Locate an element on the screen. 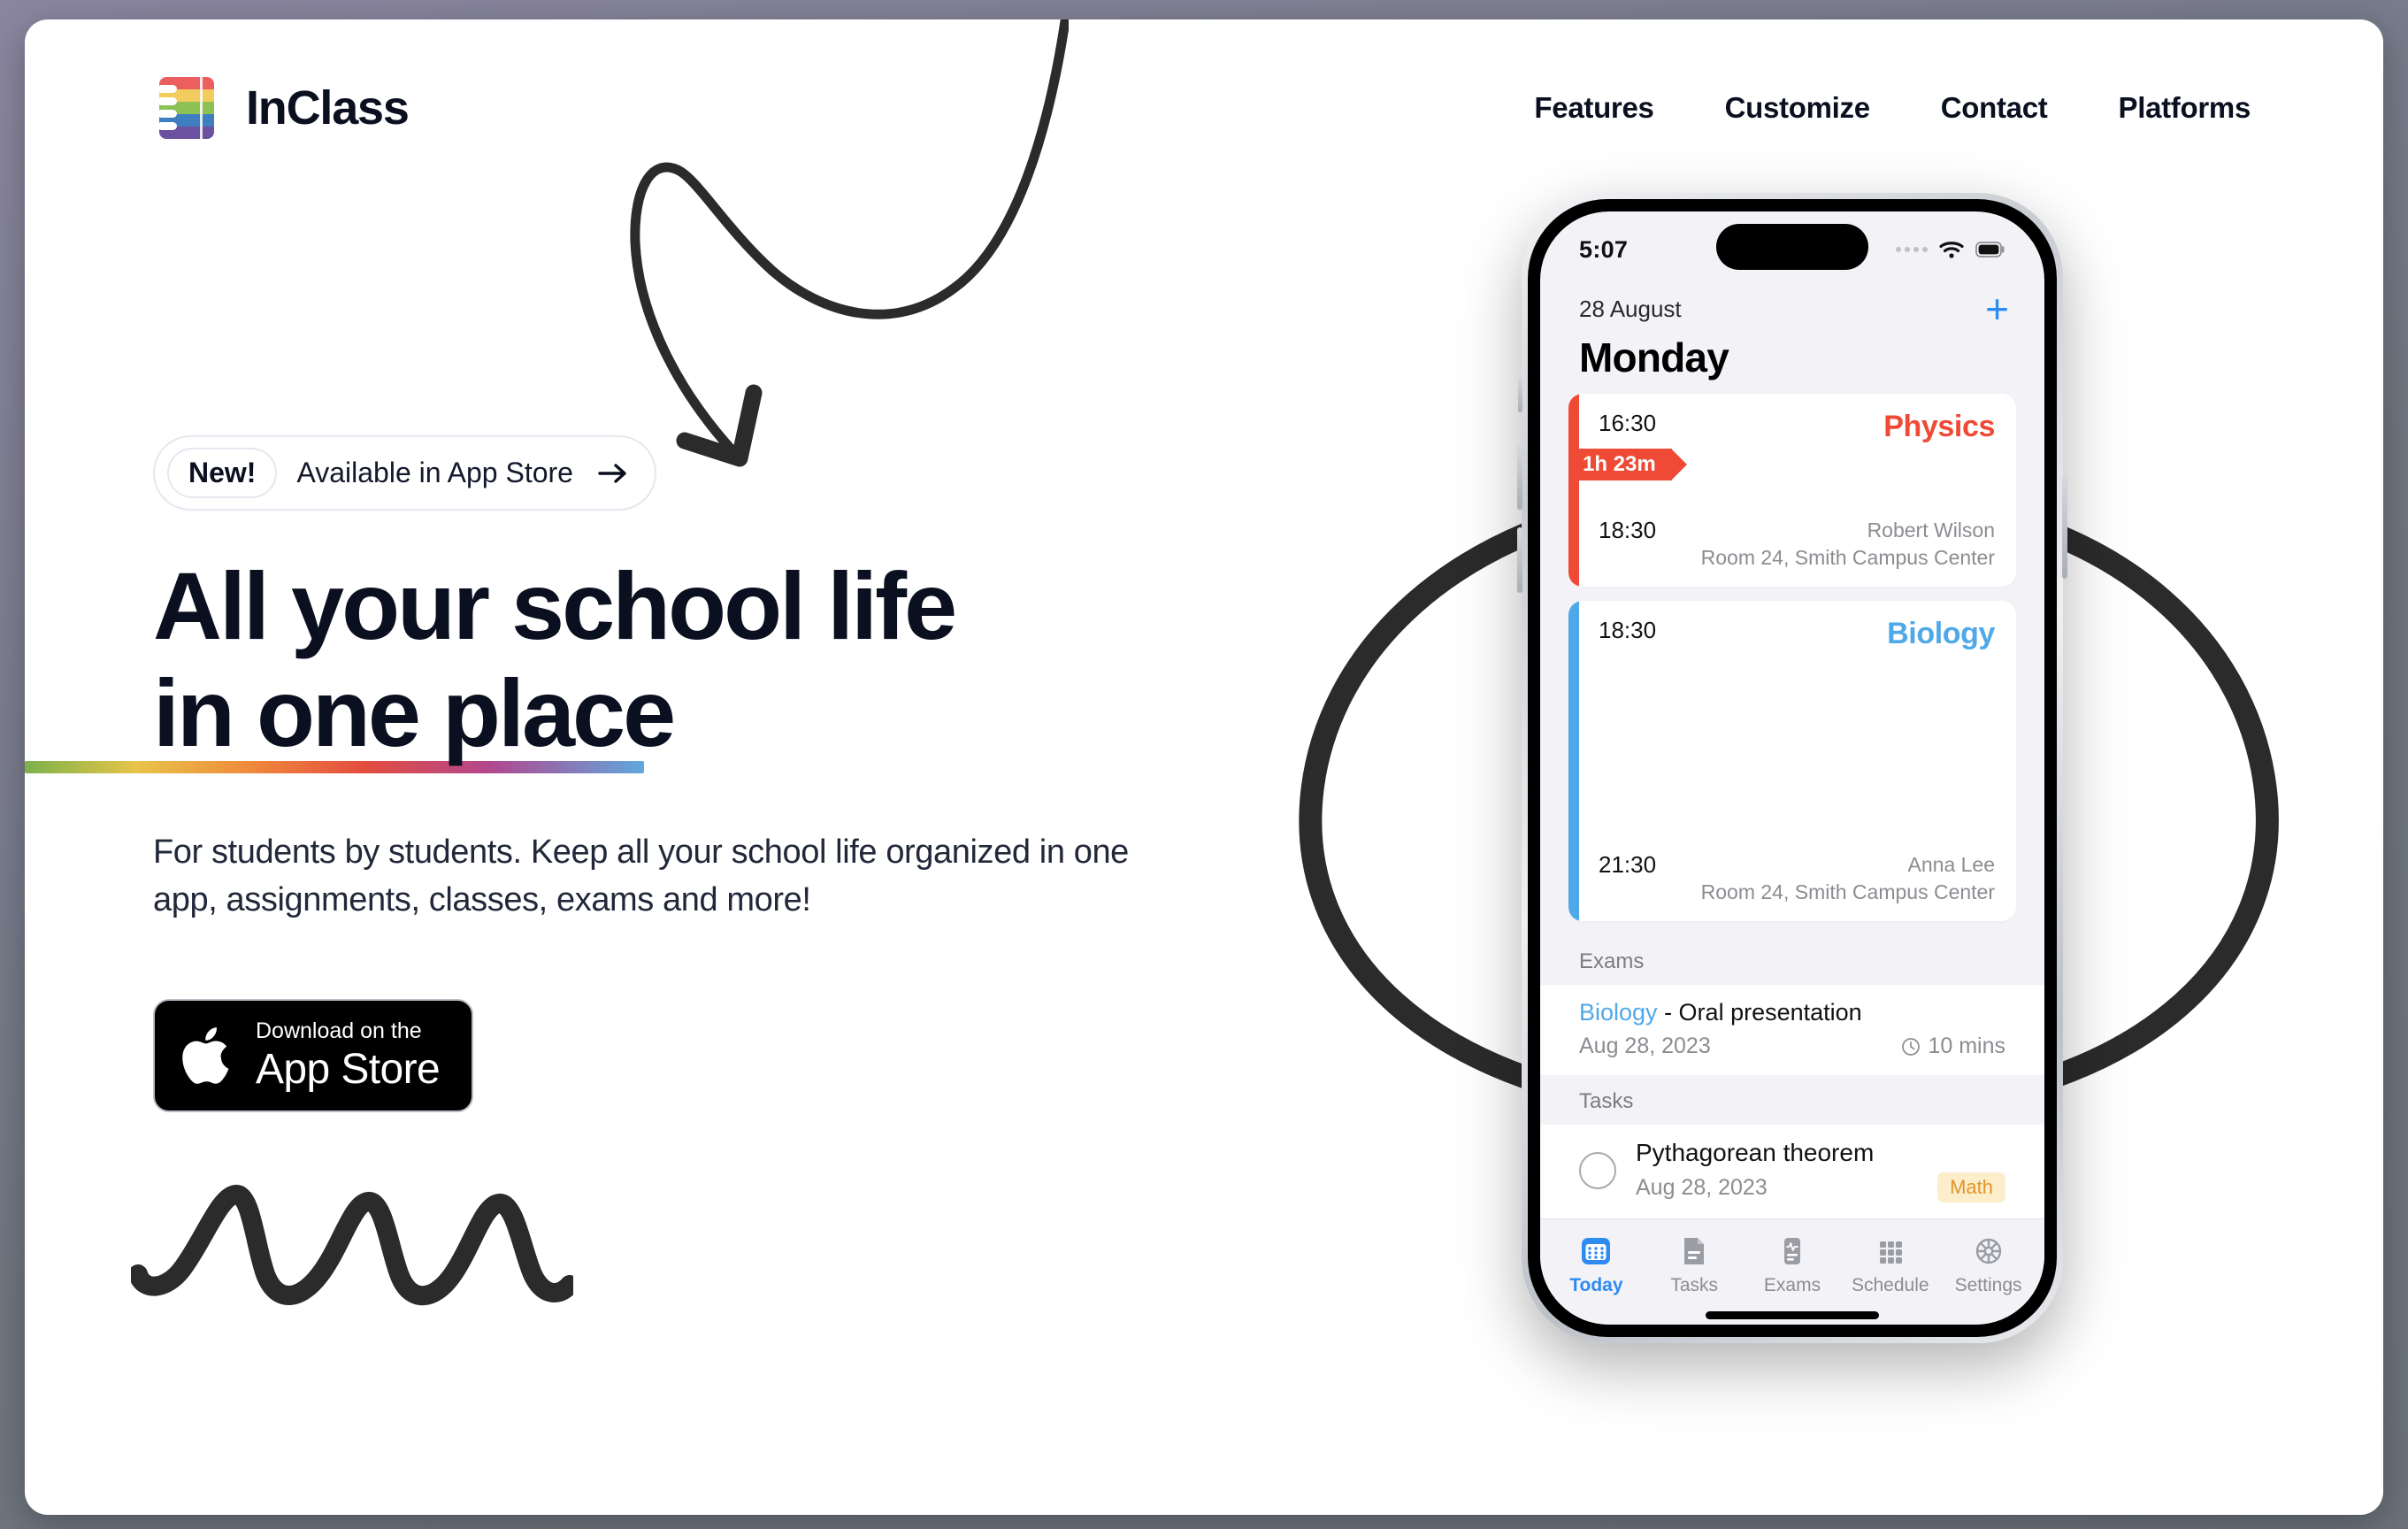 The width and height of the screenshot is (2408, 1529). circle-unchecked-icon is located at coordinates (1598, 1171).